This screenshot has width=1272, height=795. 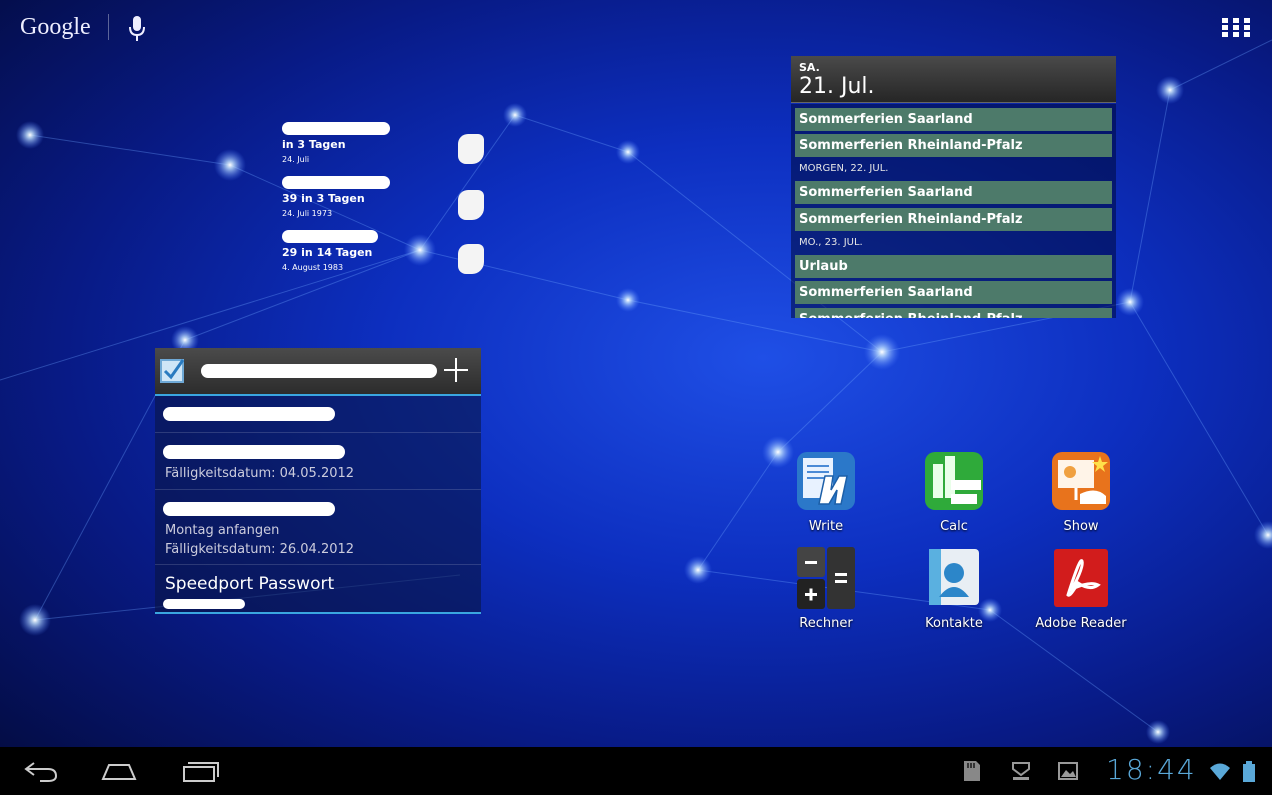 I want to click on home-icon, so click(x=119, y=771).